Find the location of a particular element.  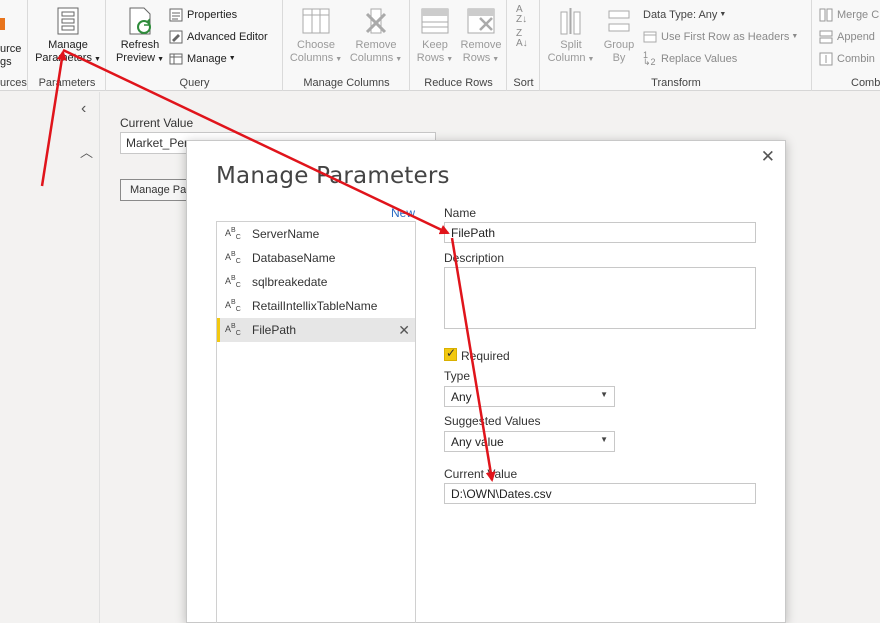

sort-ascending-button: A Z↓ is located at coordinates (521, 15).